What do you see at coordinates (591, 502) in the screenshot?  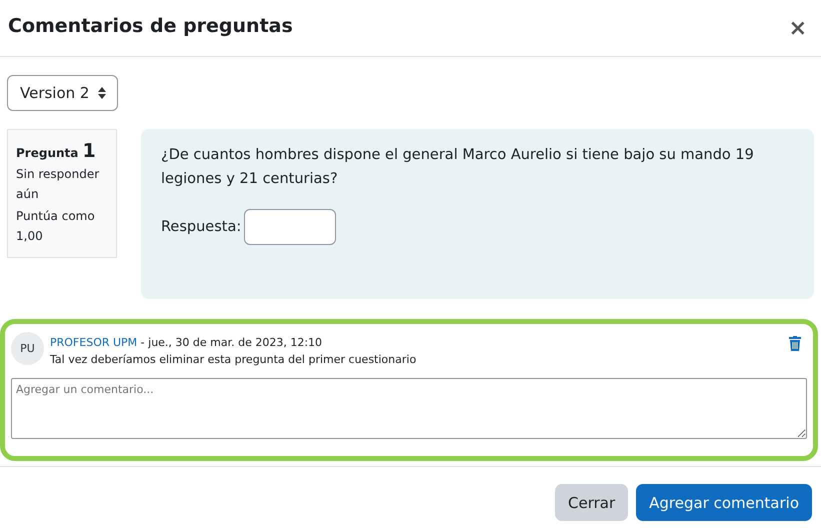 I see `close-dialog-button: Cerrar` at bounding box center [591, 502].